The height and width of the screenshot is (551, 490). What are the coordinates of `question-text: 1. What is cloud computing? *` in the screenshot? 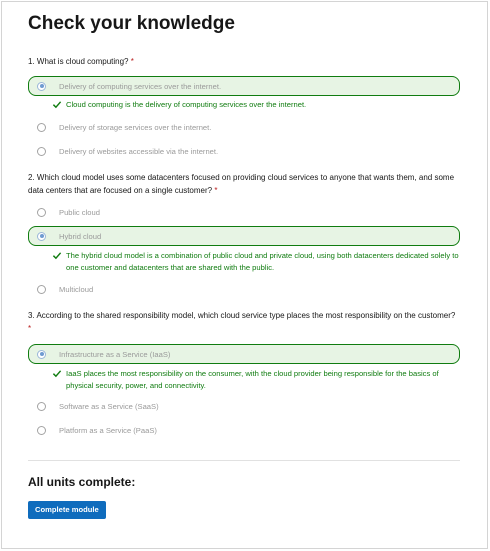 It's located at (81, 61).